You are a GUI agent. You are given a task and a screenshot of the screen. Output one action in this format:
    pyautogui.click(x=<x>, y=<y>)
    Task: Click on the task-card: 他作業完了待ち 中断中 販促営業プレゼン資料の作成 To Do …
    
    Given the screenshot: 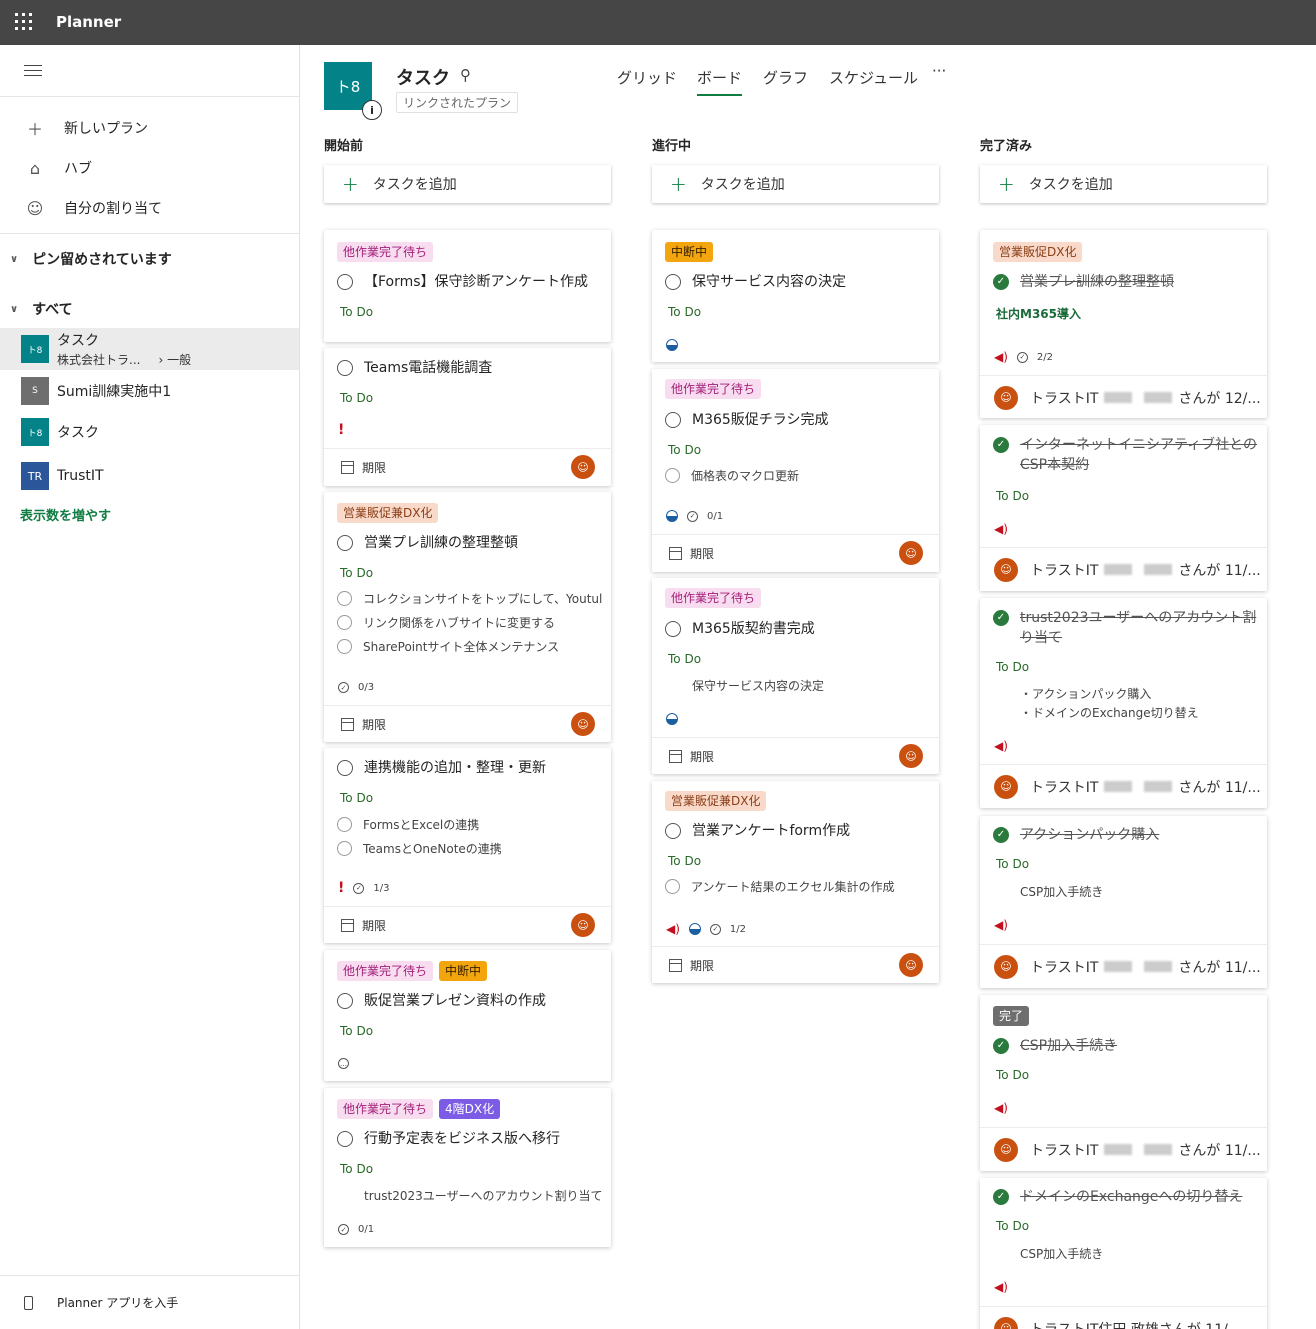 What is the action you would take?
    pyautogui.click(x=467, y=1015)
    